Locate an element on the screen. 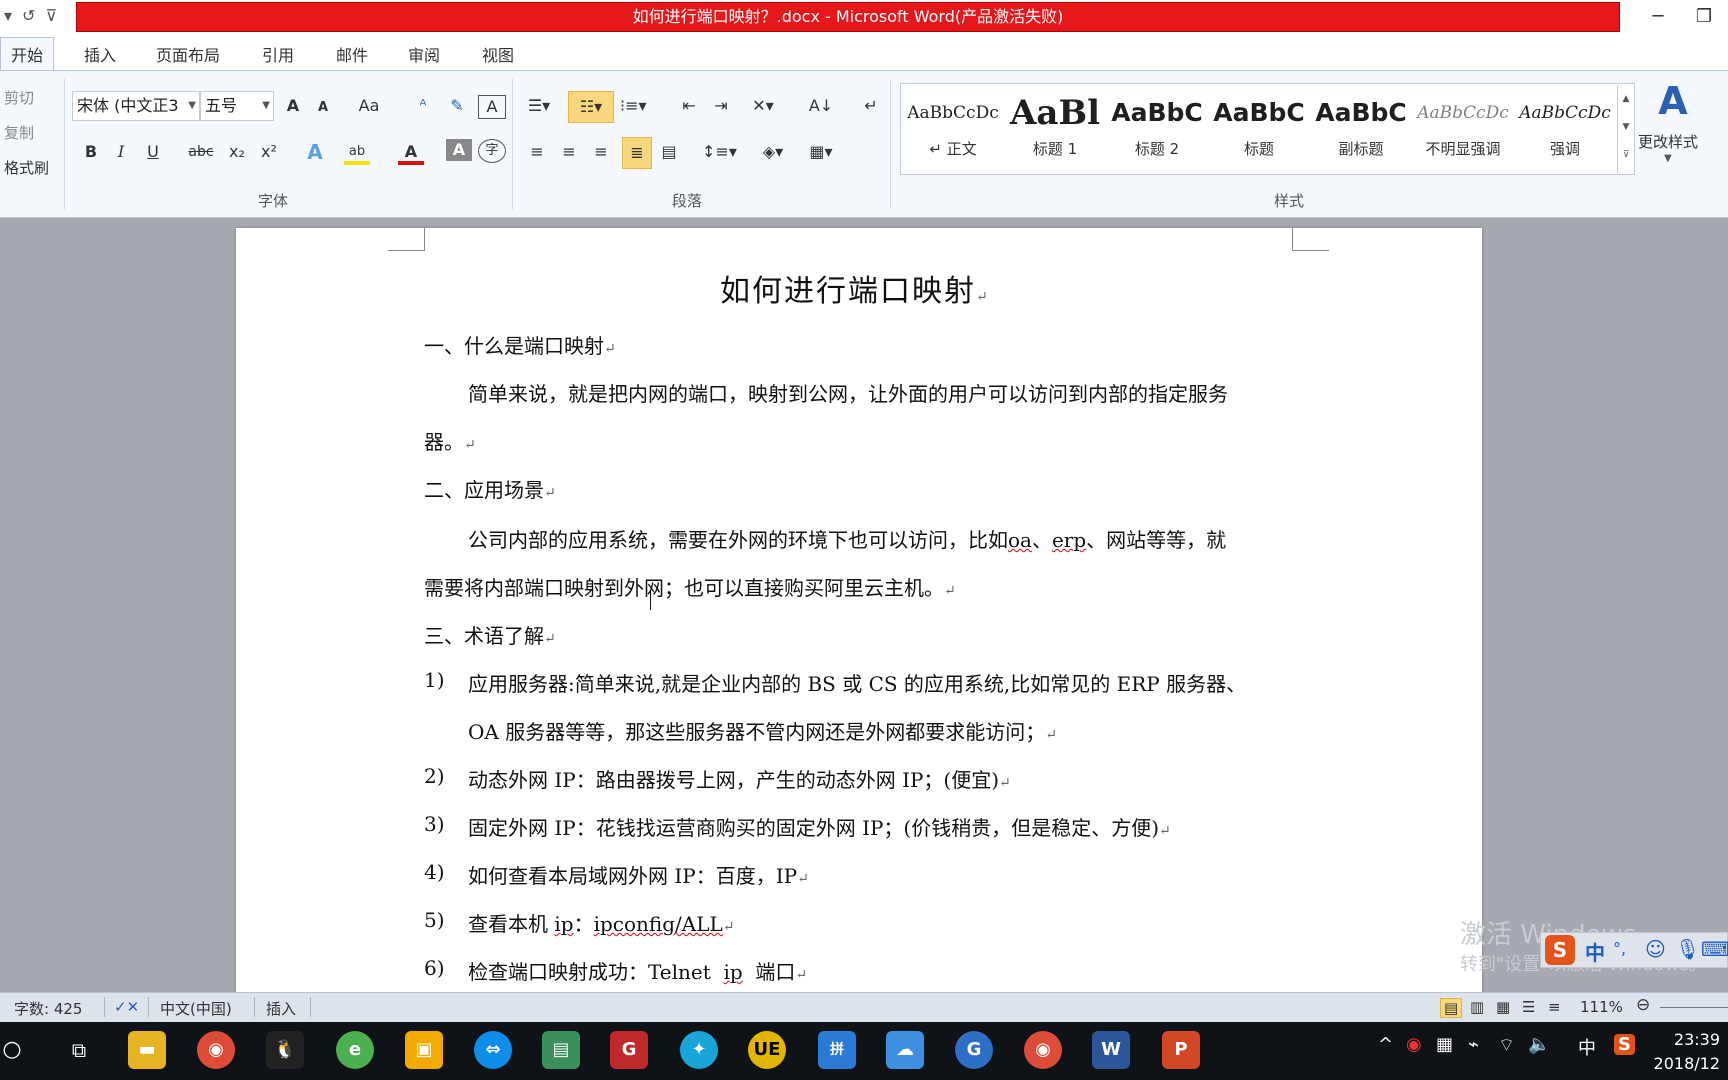 The image size is (1728, 1080). sort-icon: A↓ is located at coordinates (821, 106).